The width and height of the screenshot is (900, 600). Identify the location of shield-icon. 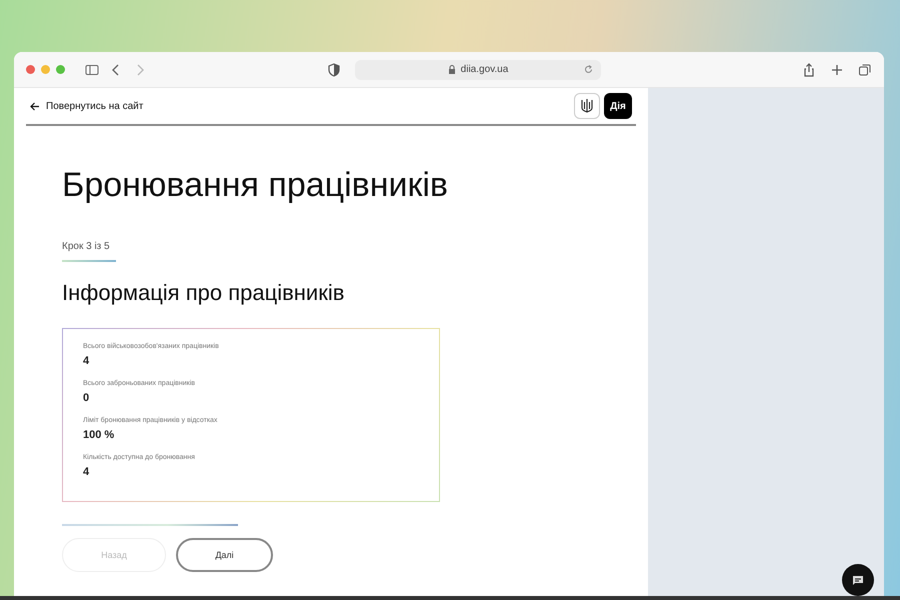
(334, 69).